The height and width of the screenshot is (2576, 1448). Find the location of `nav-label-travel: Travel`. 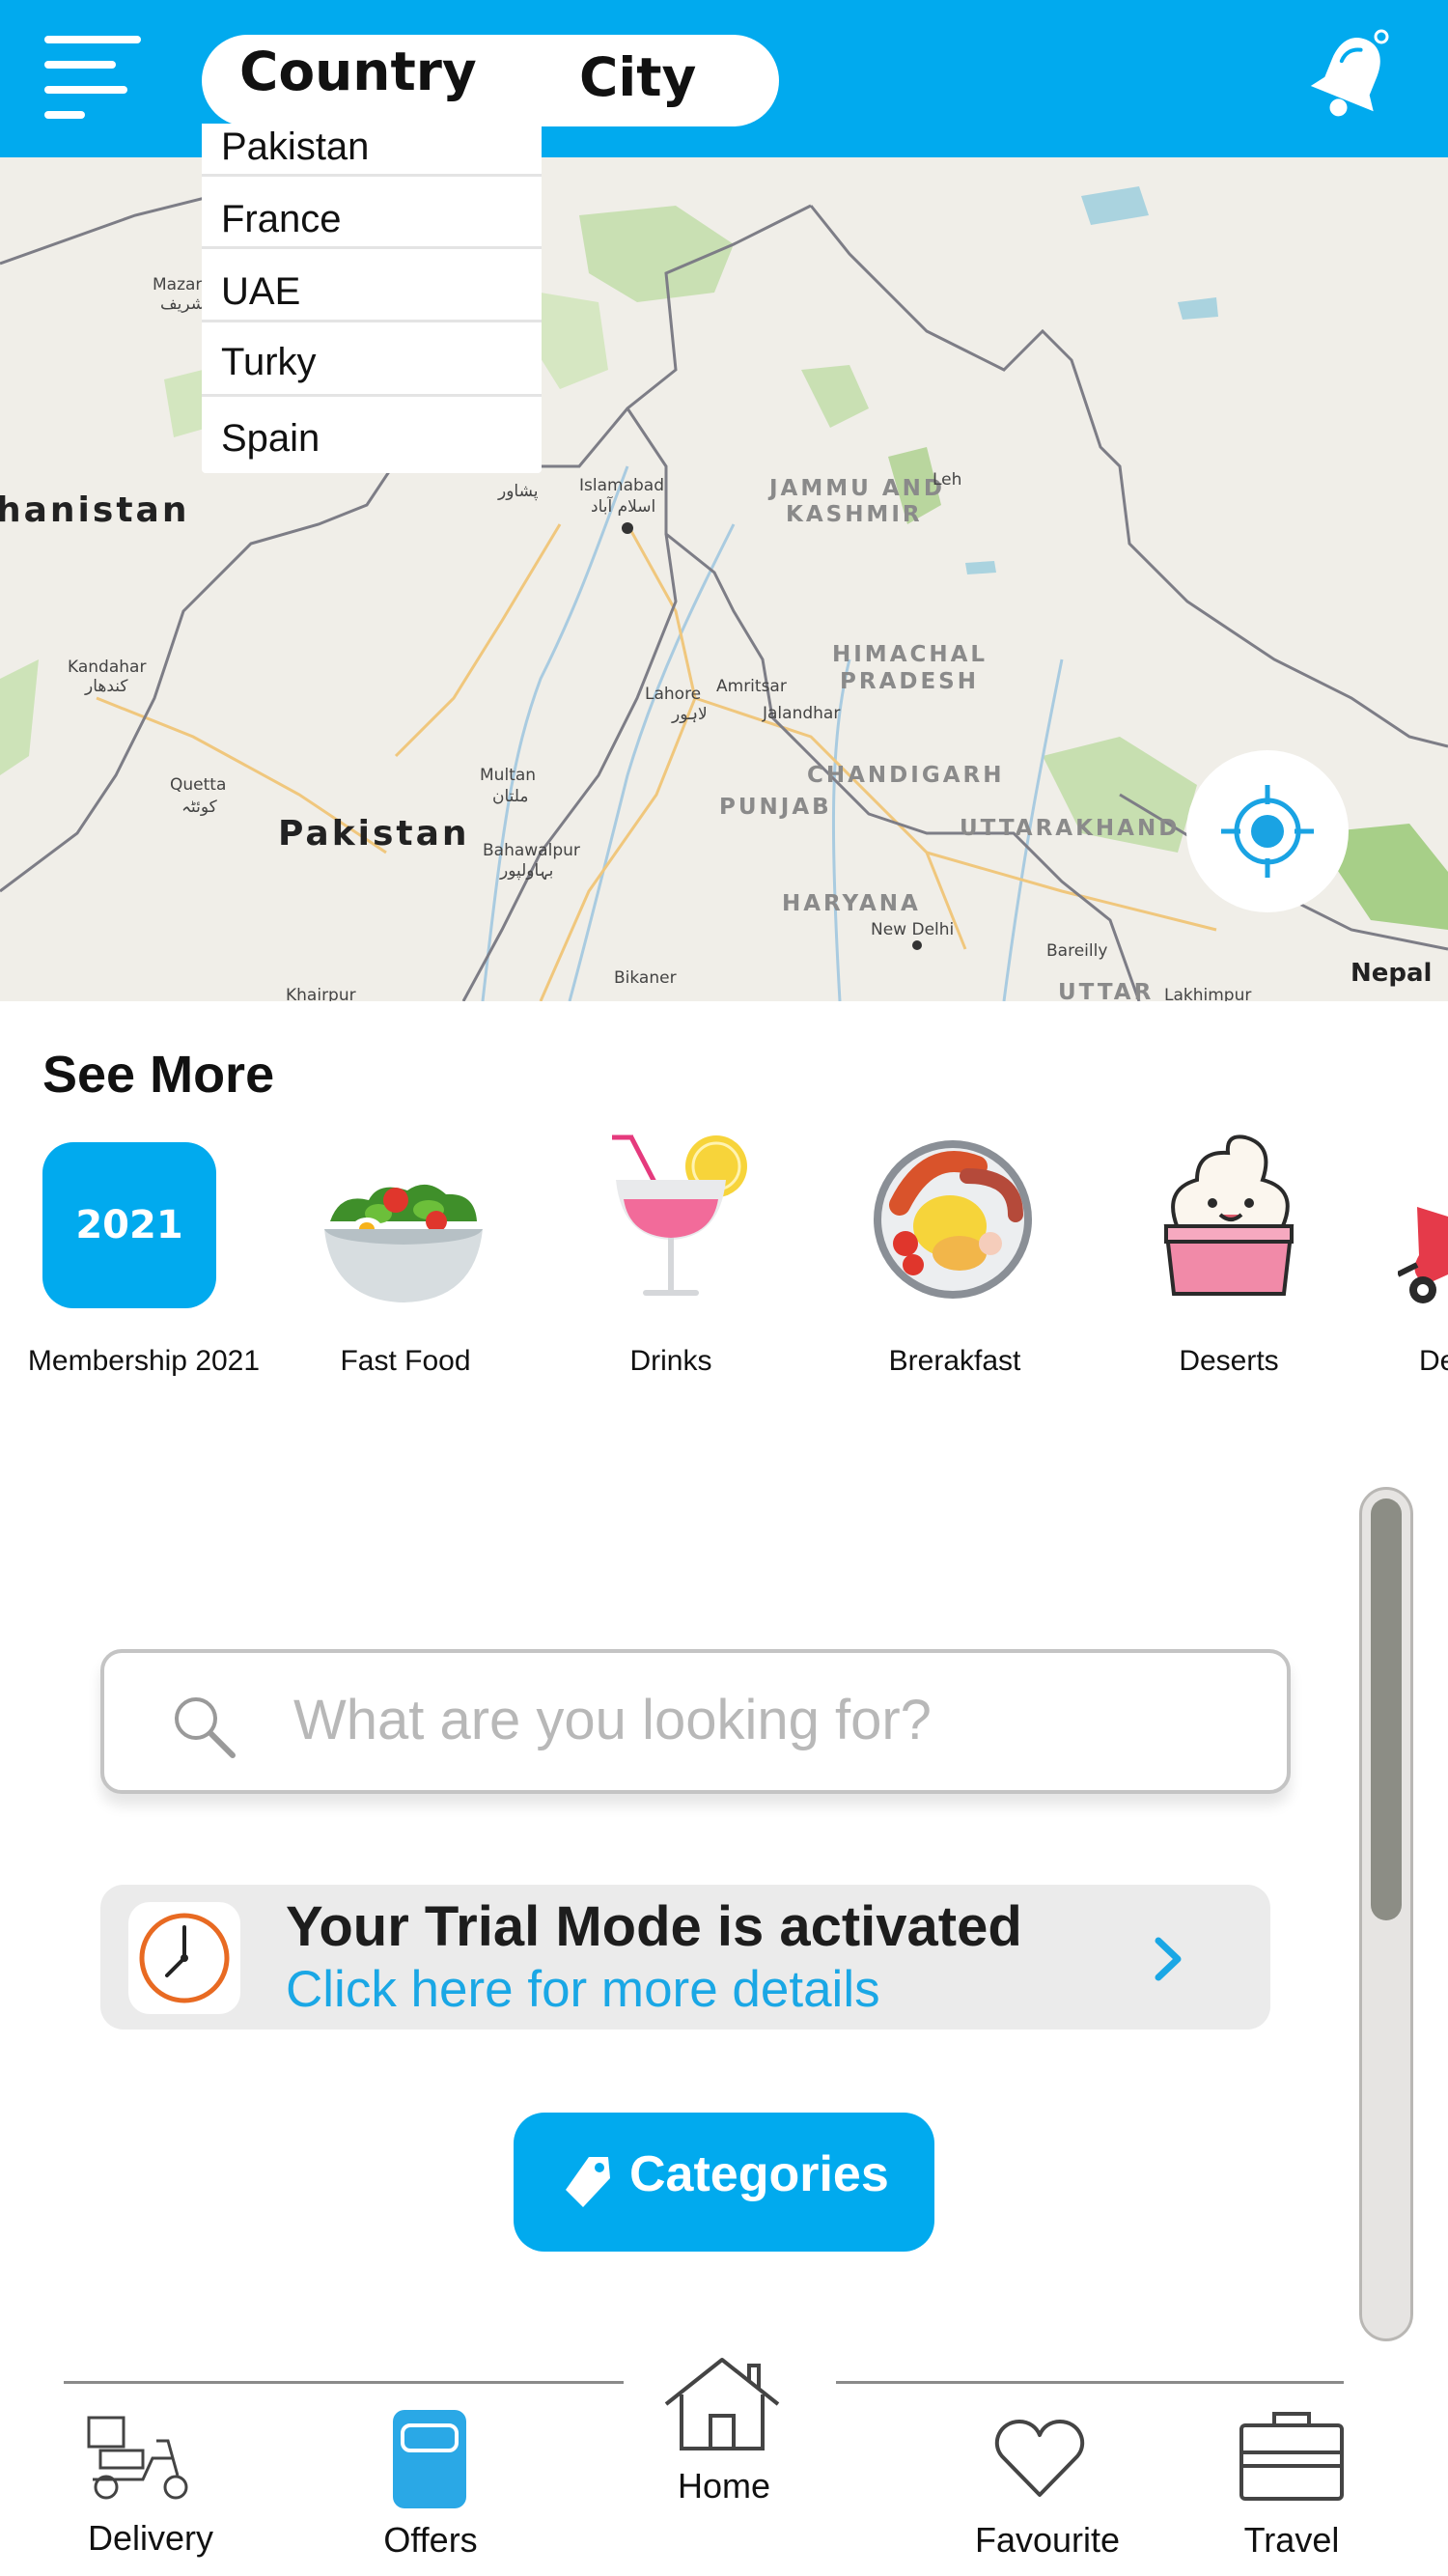

nav-label-travel: Travel is located at coordinates (1292, 2541).